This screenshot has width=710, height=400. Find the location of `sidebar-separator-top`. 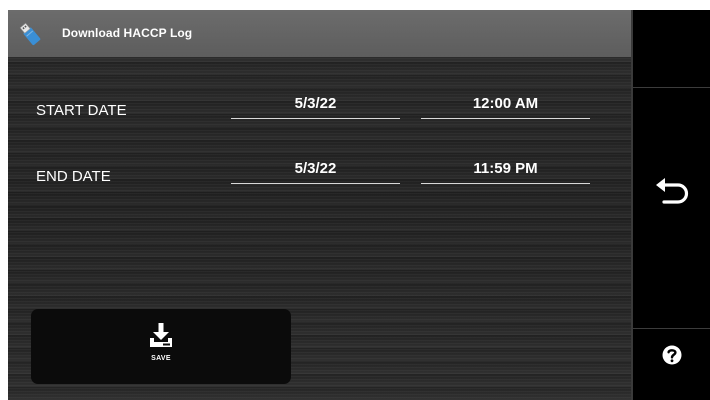

sidebar-separator-top is located at coordinates (671, 87).